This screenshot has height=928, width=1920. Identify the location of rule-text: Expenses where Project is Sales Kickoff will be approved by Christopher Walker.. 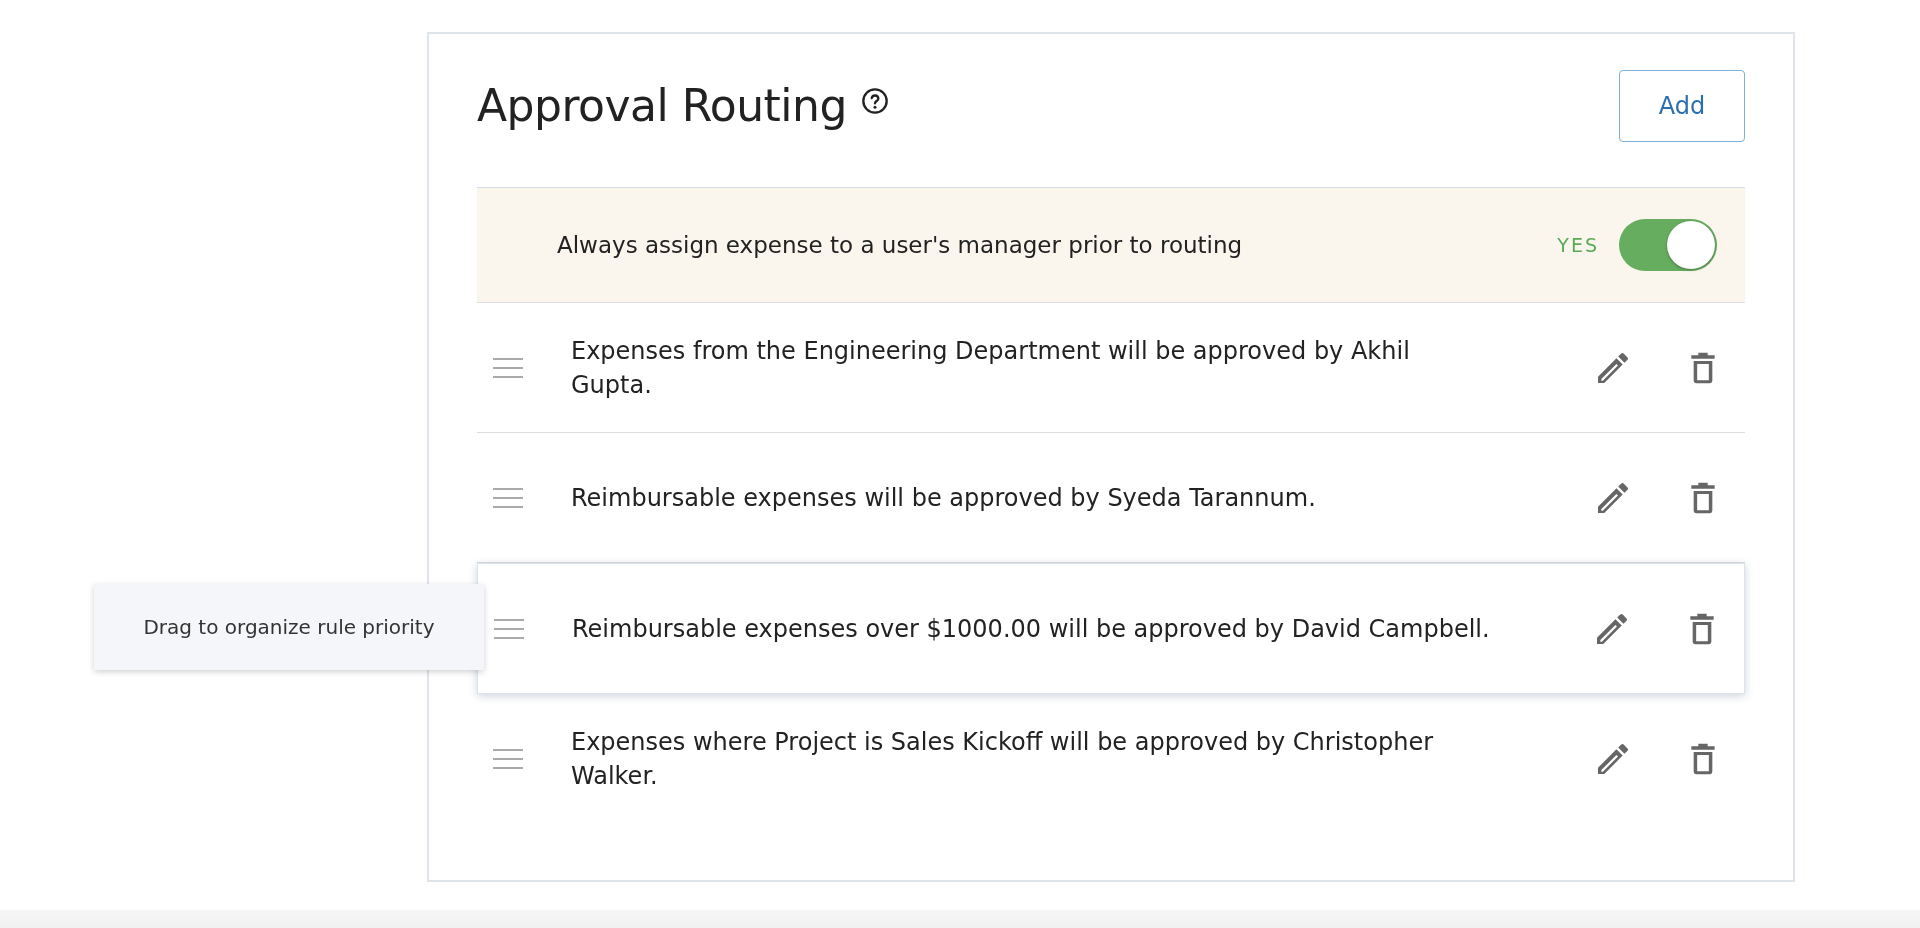
(1003, 759).